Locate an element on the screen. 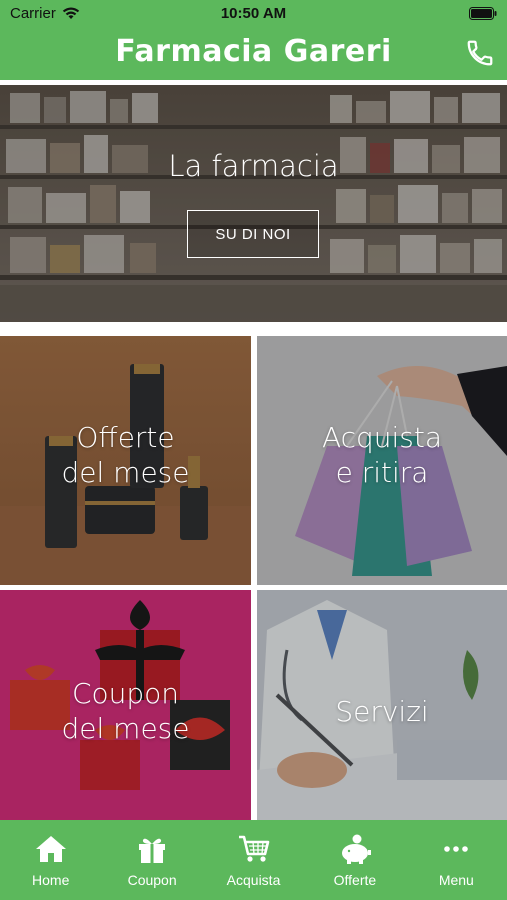 Image resolution: width=507 pixels, height=900 pixels. tab-offerte: Offerte is located at coordinates (354, 860).